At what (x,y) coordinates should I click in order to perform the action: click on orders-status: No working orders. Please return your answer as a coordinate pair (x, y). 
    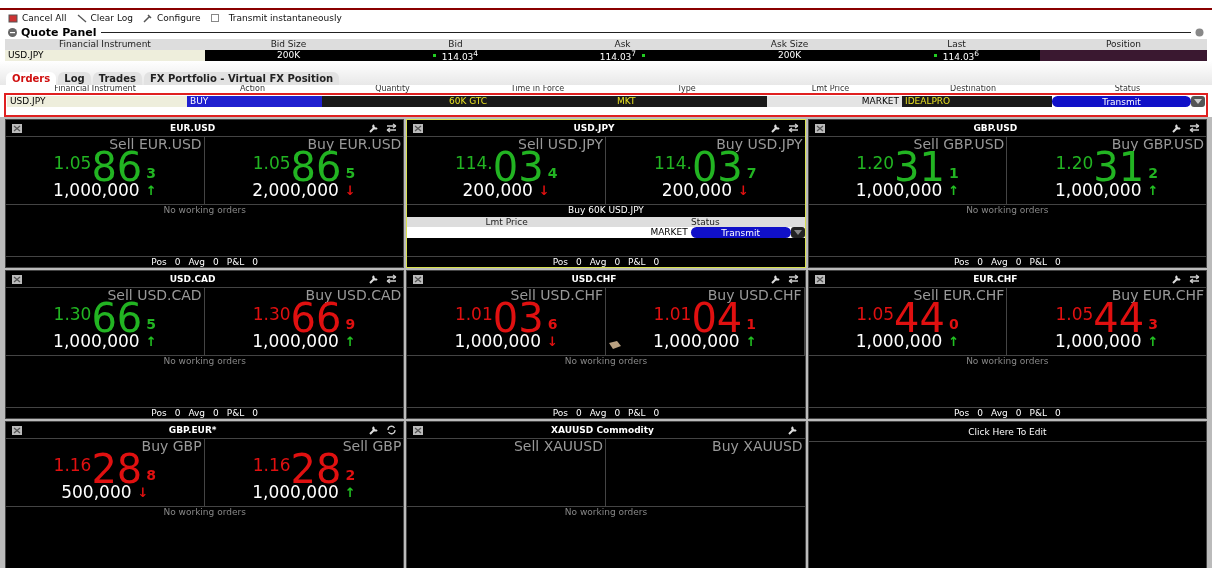
    Looking at the image, I should click on (606, 512).